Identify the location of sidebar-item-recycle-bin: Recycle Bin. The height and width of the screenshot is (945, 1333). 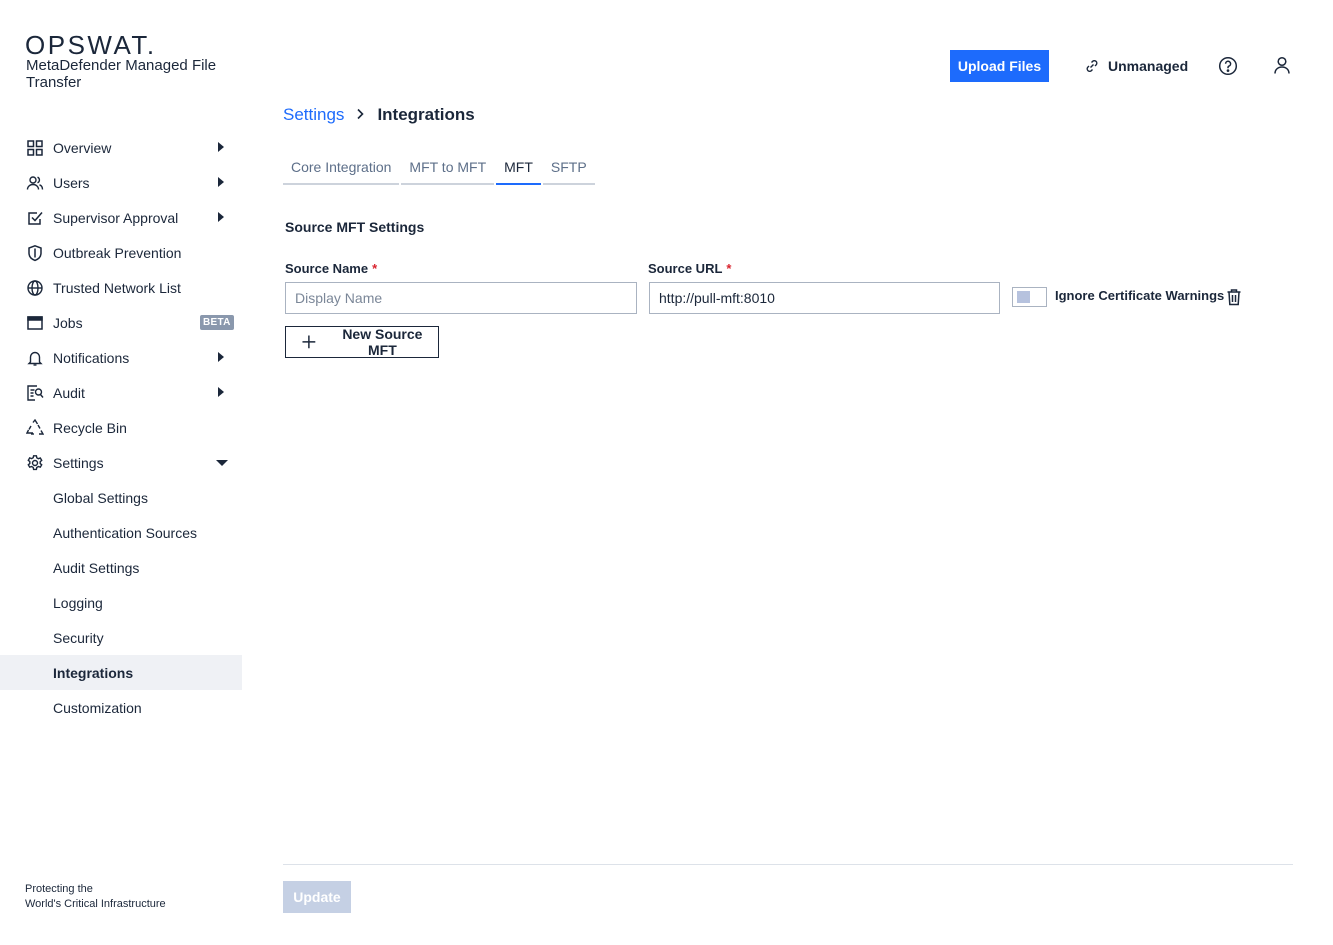
(121, 427).